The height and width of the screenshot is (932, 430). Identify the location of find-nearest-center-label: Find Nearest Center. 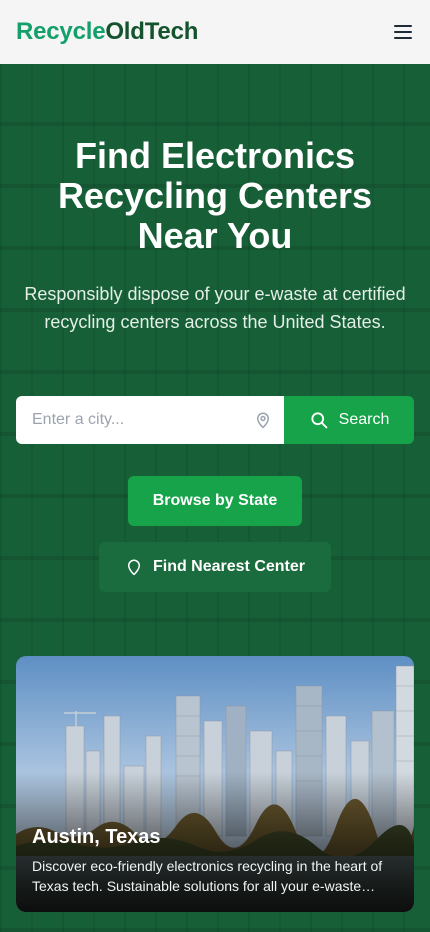
(229, 566).